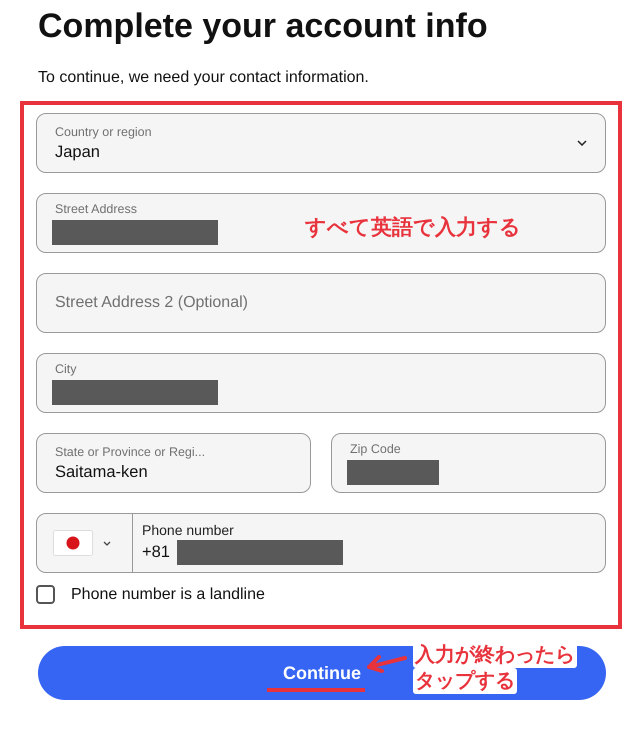 The width and height of the screenshot is (640, 736). Describe the element at coordinates (152, 303) in the screenshot. I see `field-placeholder: Street Address 2 (Optional)` at that location.